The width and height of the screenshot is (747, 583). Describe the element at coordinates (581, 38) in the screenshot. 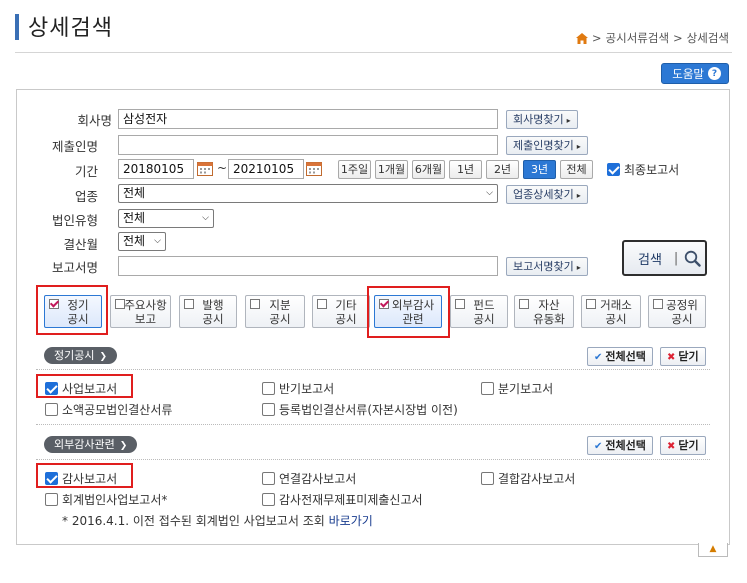

I see `home-icon` at that location.